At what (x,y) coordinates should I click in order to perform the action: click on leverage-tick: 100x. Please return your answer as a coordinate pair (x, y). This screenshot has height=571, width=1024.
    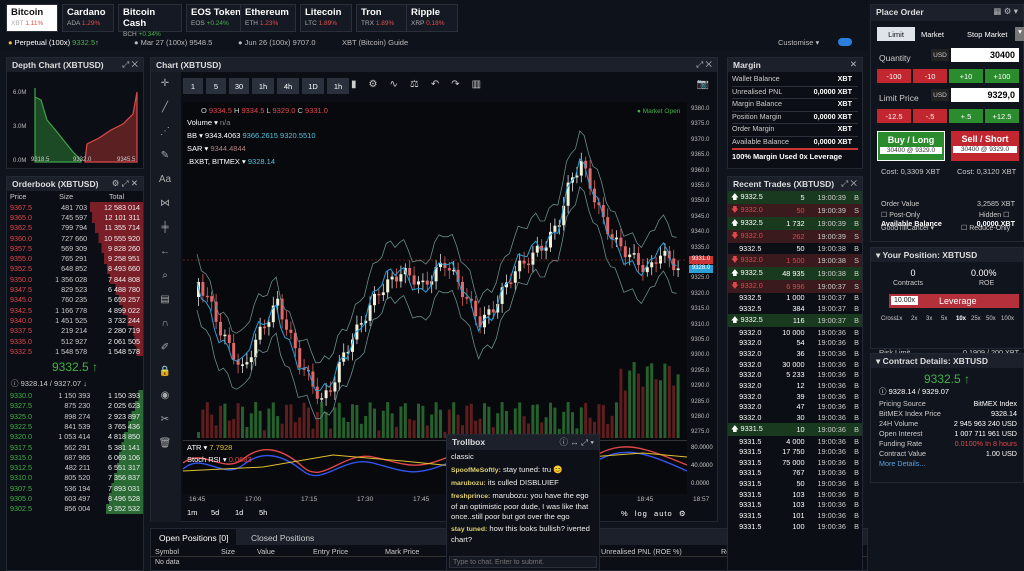
    Looking at the image, I should click on (1007, 319).